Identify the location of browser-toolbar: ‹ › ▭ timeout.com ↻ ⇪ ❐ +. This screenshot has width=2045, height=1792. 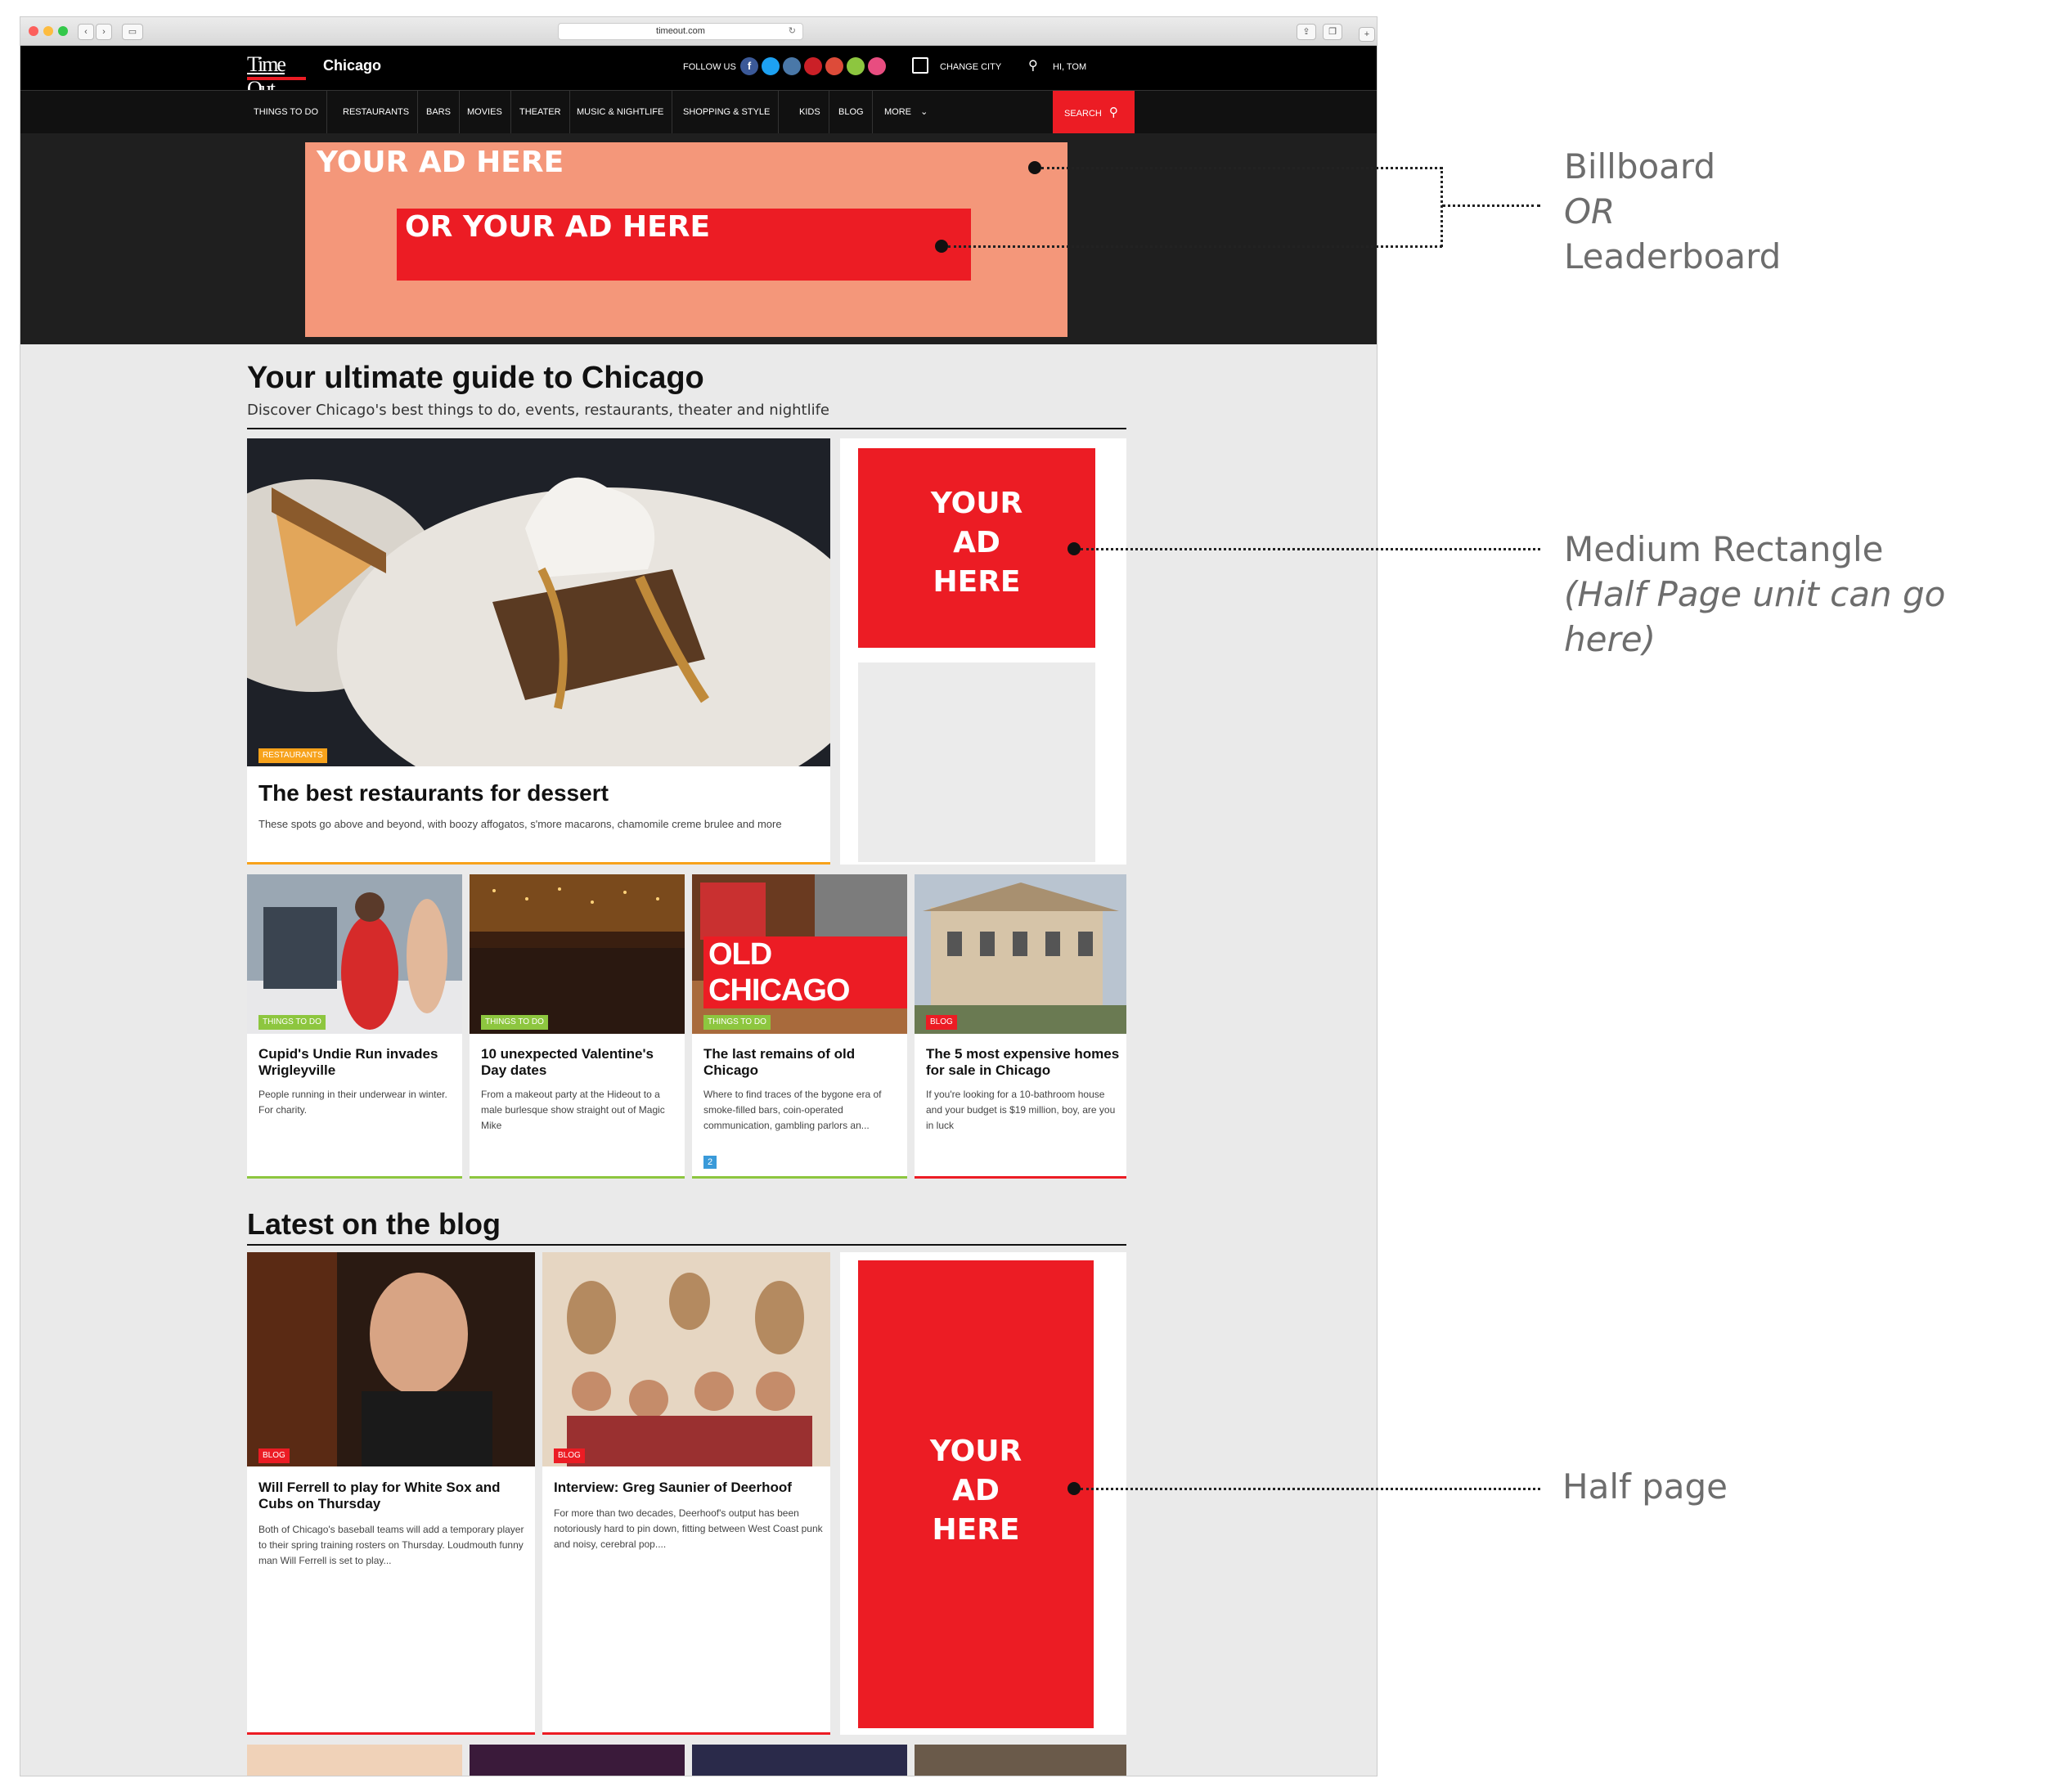
(698, 31).